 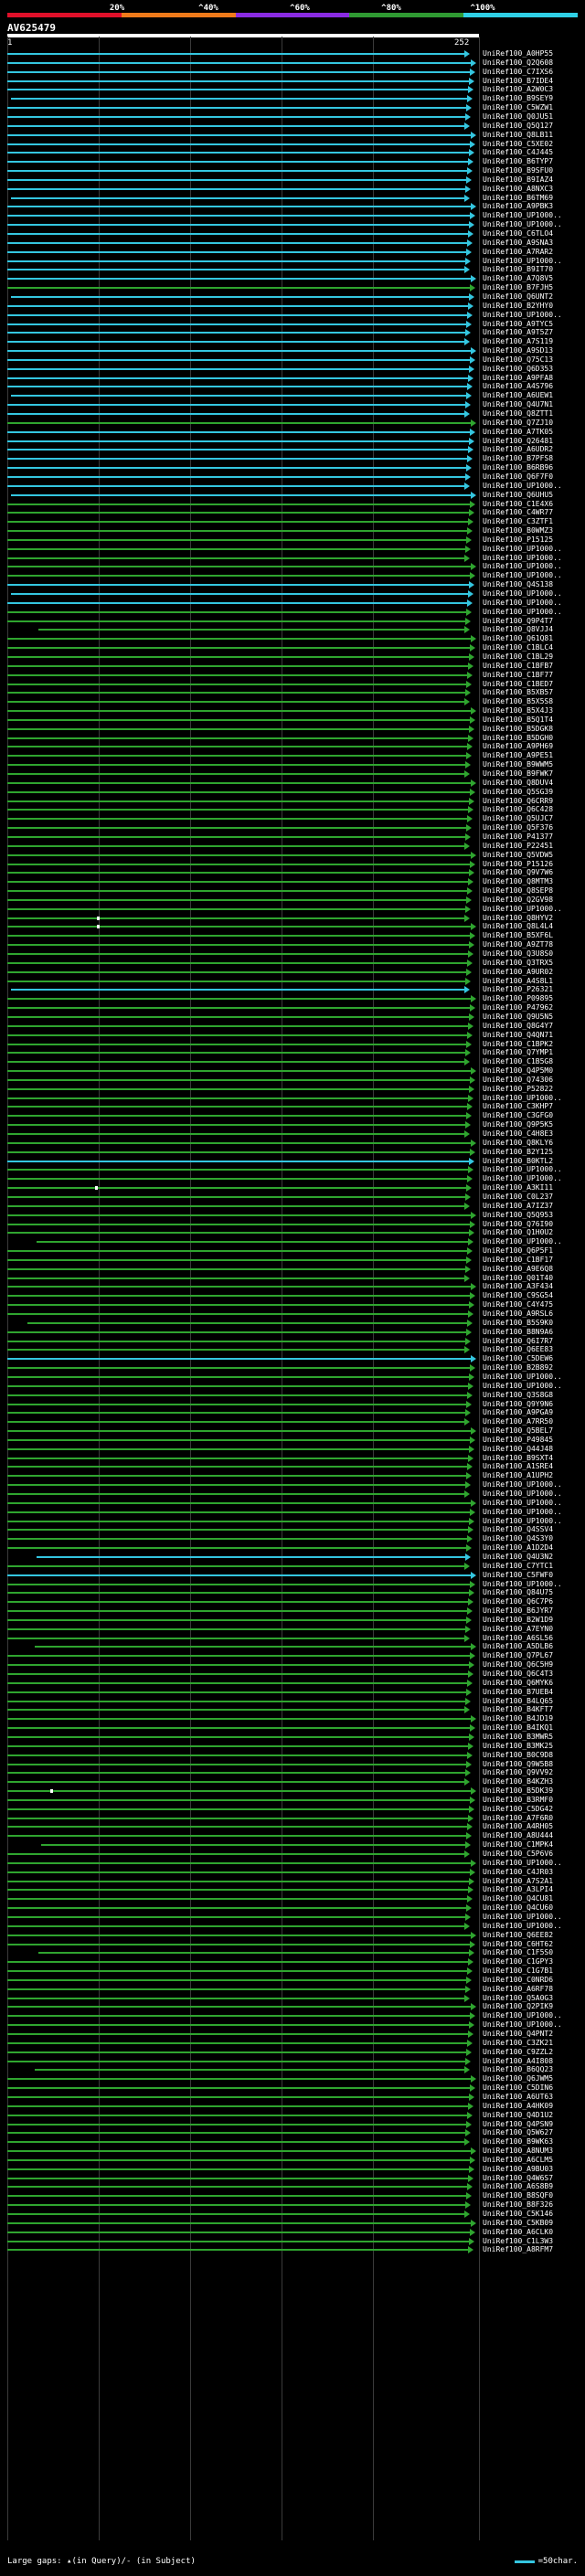 I want to click on hit-label: UniRef100_C5DG42, so click(x=518, y=1809).